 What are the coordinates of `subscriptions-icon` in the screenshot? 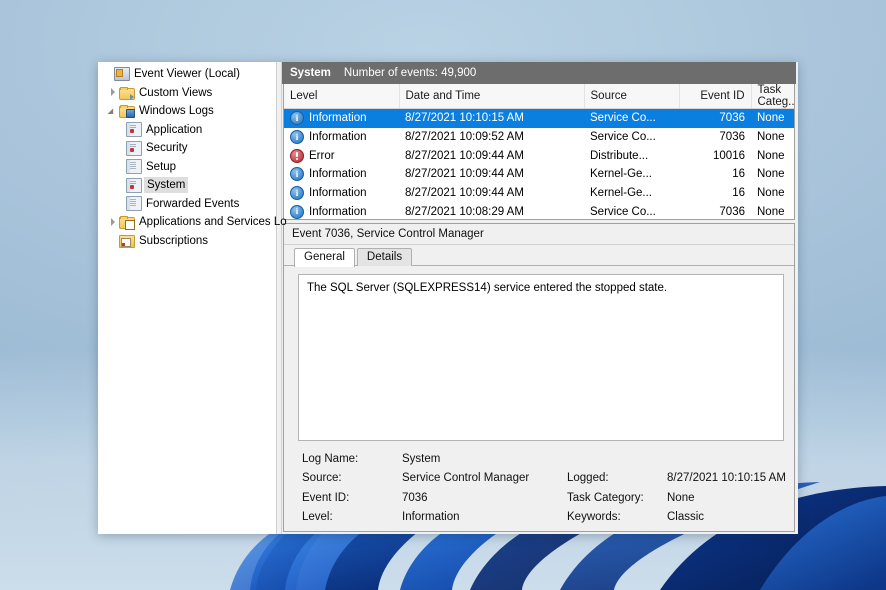 It's located at (127, 241).